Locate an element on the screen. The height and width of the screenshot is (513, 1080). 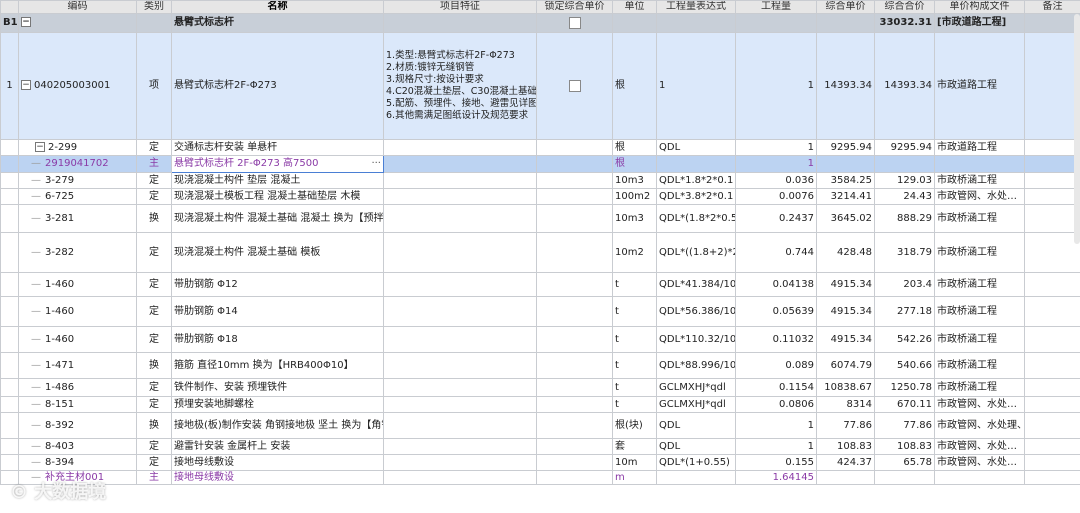
row-quantity: 0.155 is located at coordinates (776, 462).